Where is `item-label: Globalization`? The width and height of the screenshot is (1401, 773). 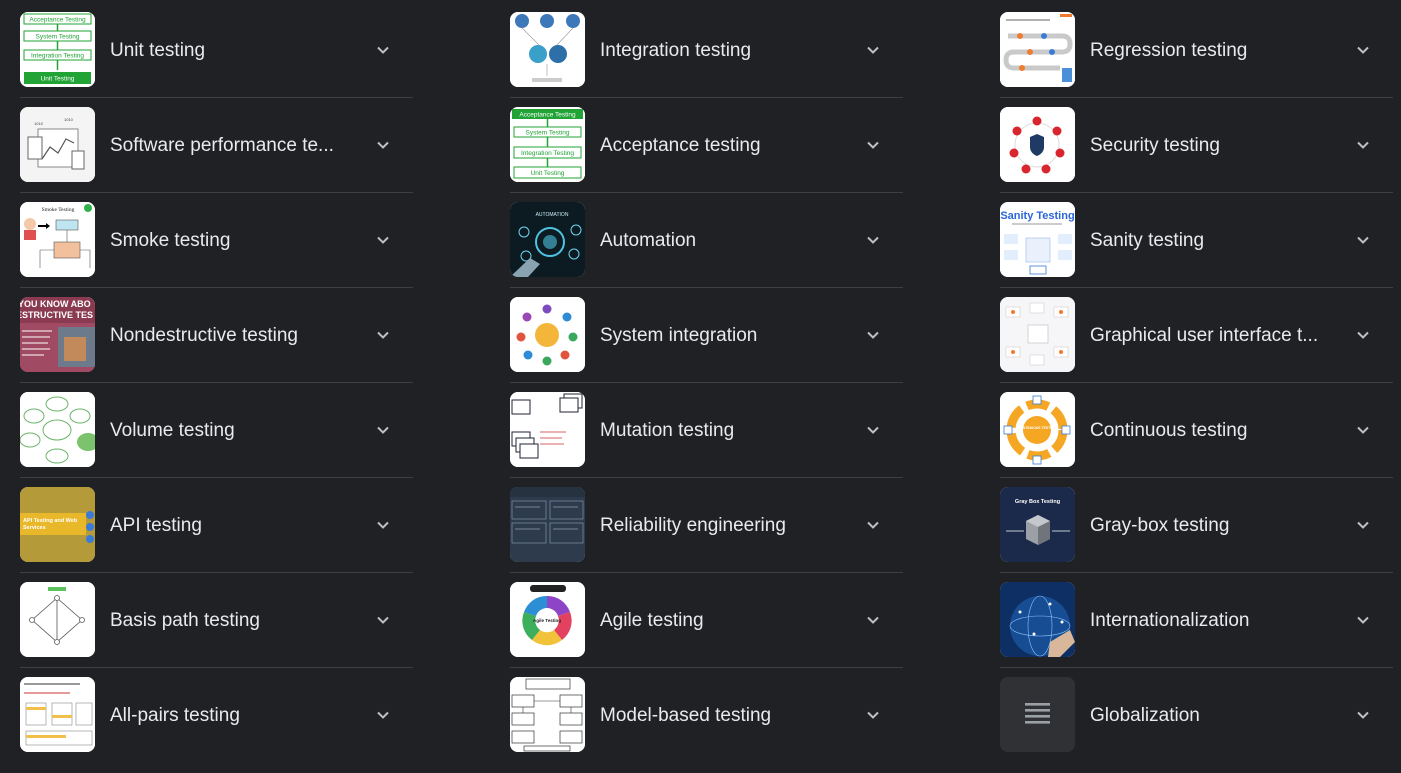 item-label: Globalization is located at coordinates (1145, 715).